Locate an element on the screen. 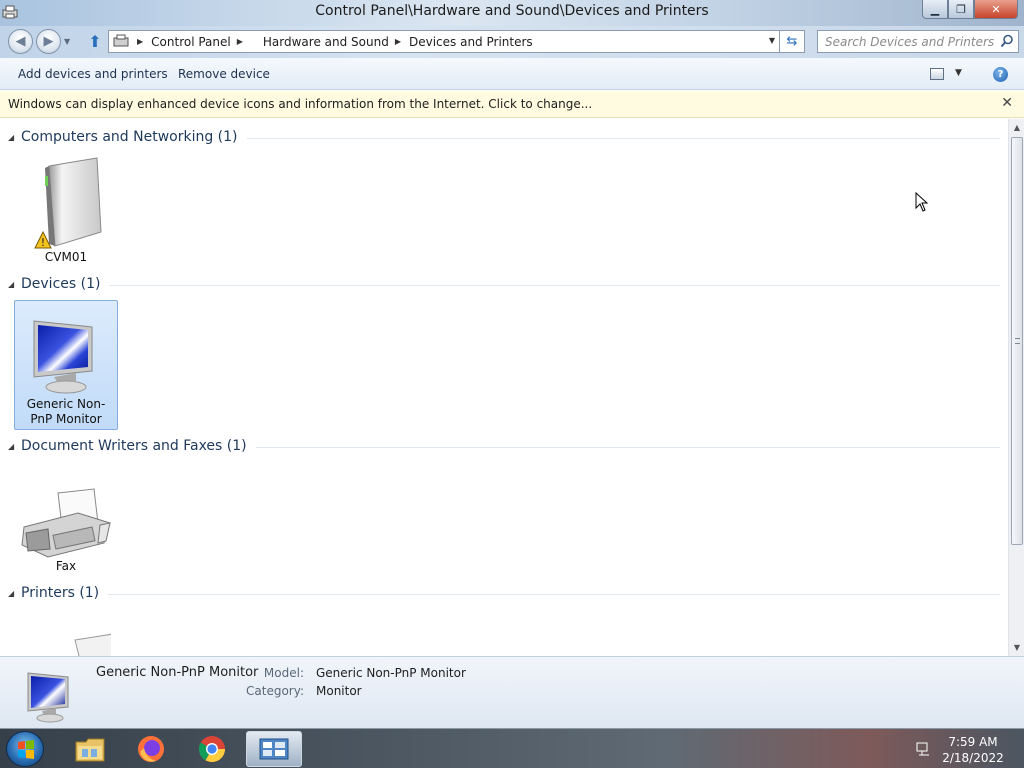 This screenshot has width=1024, height=768. taskbar-devices-and-printers is located at coordinates (274, 749).